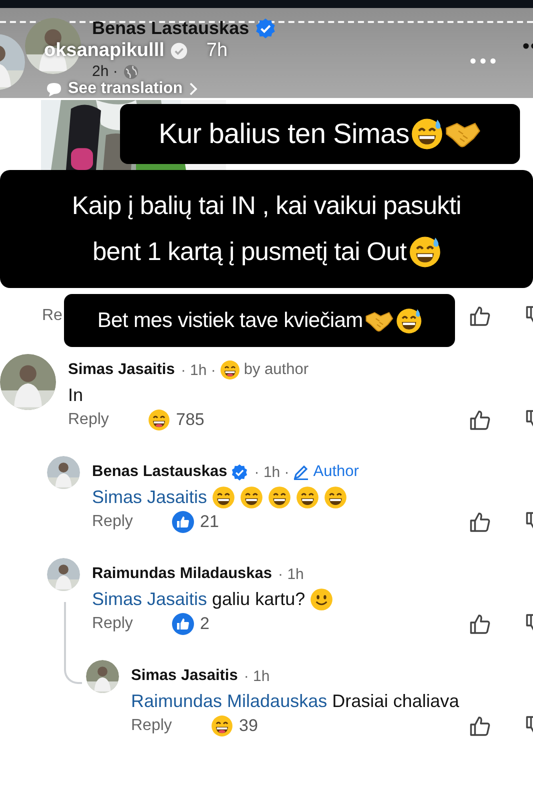 The image size is (533, 800). What do you see at coordinates (130, 72) in the screenshot?
I see `globe-icon` at bounding box center [130, 72].